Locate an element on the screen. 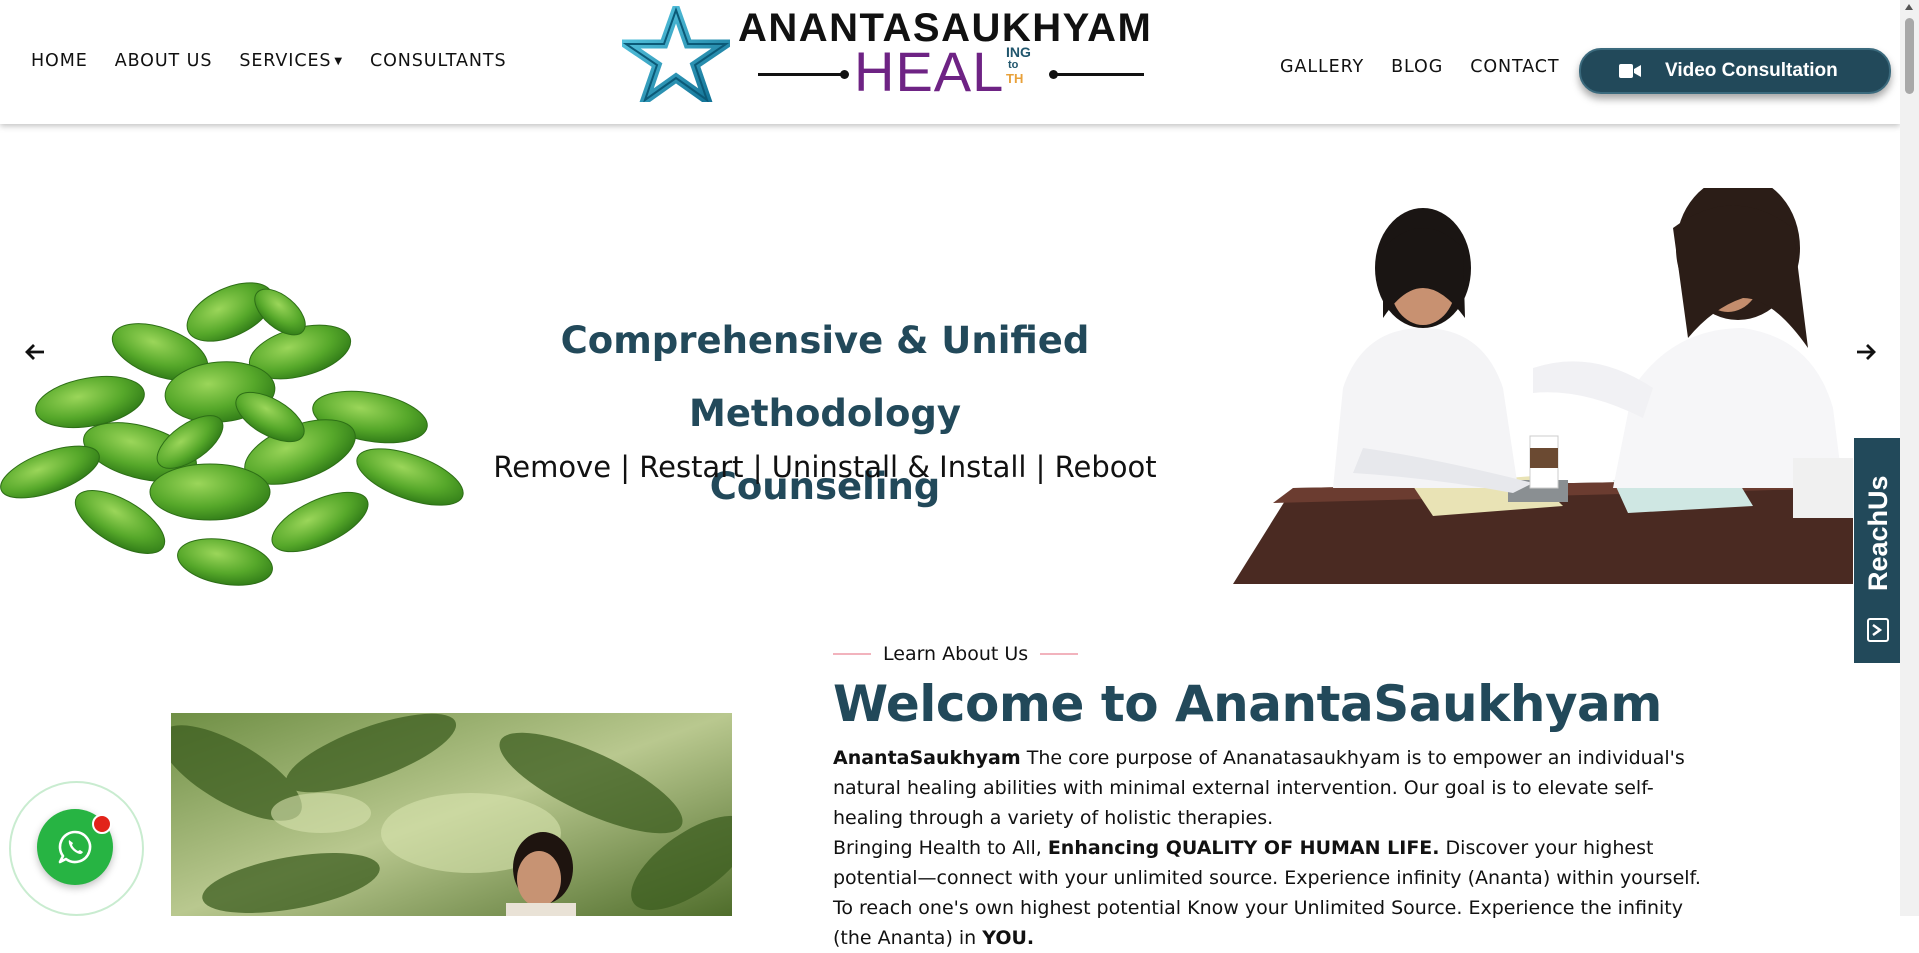  notification-dot is located at coordinates (102, 824).